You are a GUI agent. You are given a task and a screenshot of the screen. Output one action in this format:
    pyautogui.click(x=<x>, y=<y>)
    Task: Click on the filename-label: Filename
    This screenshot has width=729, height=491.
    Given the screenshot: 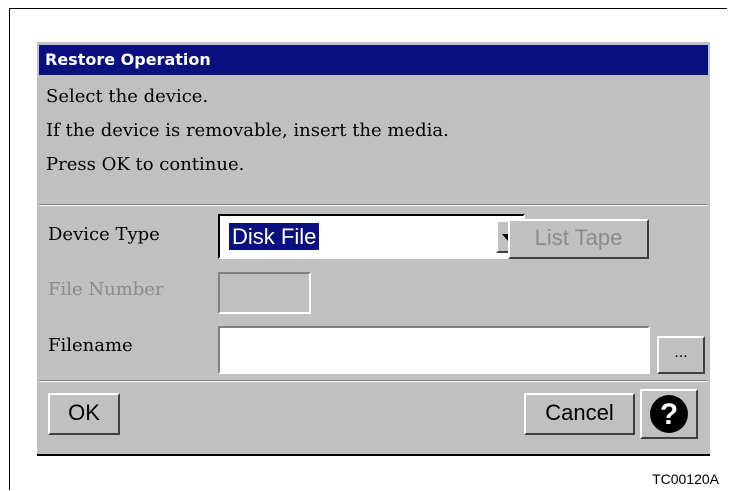 What is the action you would take?
    pyautogui.click(x=90, y=345)
    